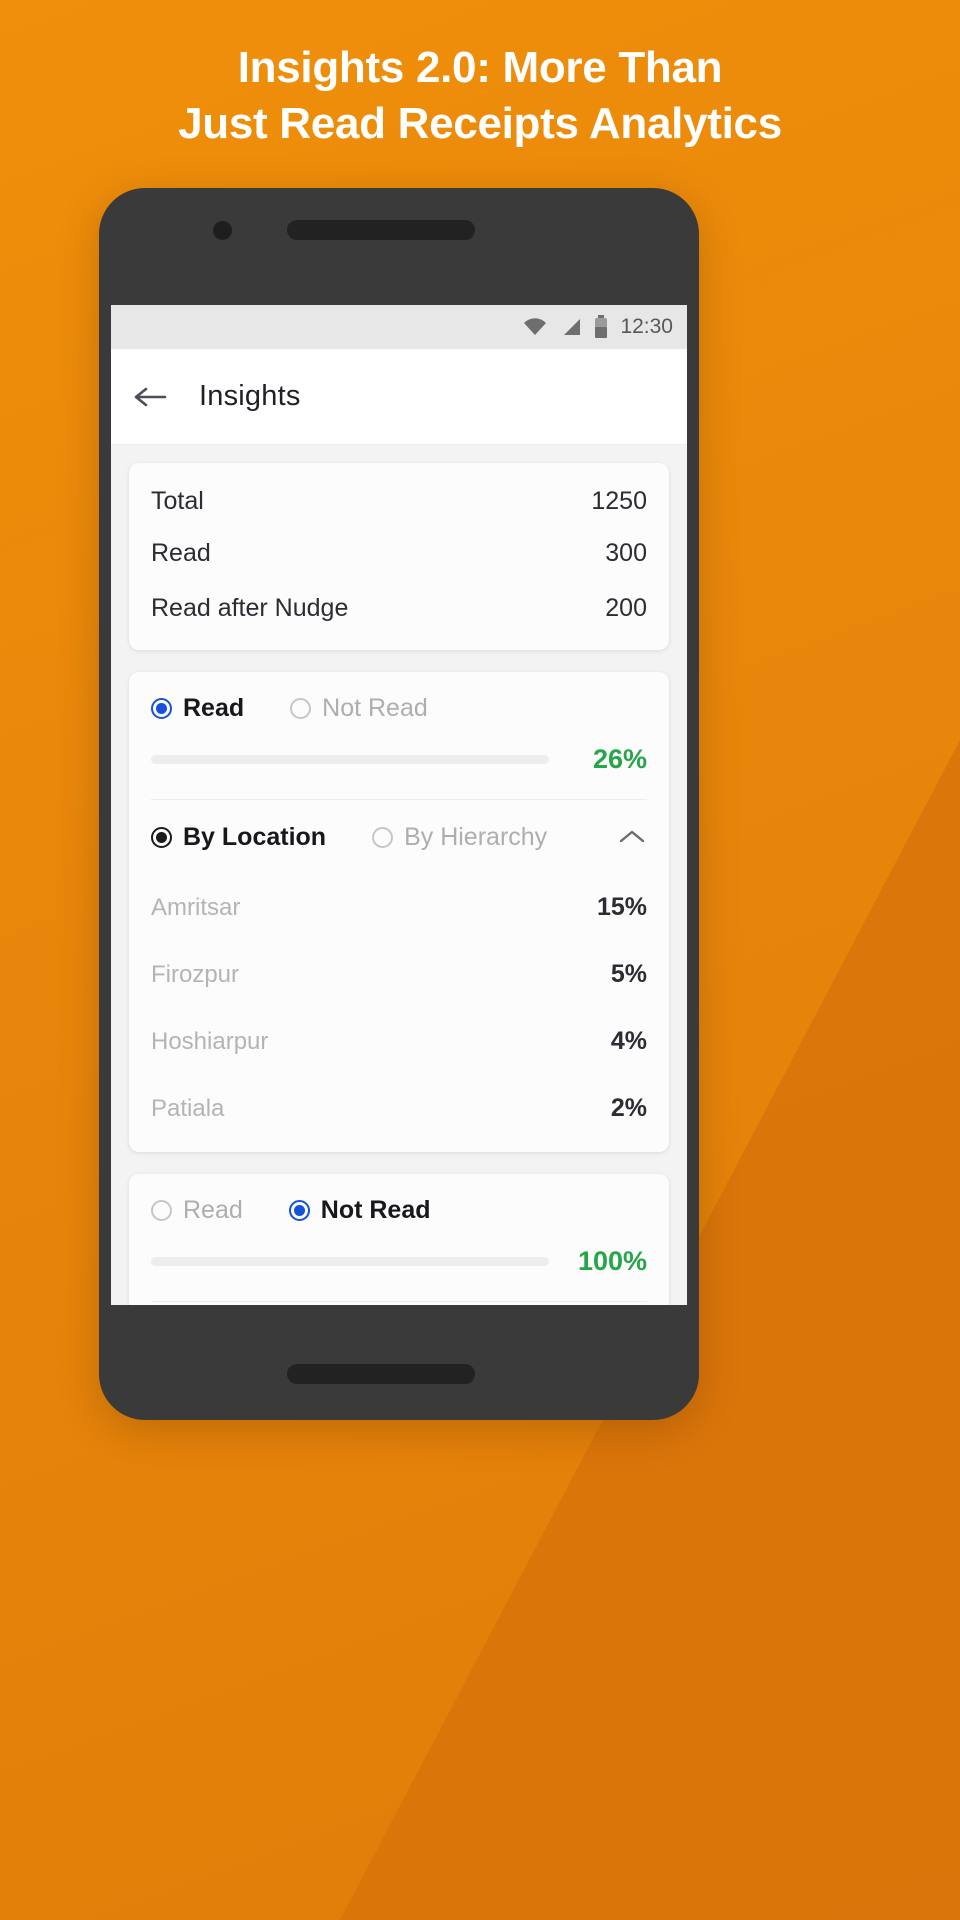  Describe the element at coordinates (250, 608) in the screenshot. I see `summary-label: Read after Nudge` at that location.